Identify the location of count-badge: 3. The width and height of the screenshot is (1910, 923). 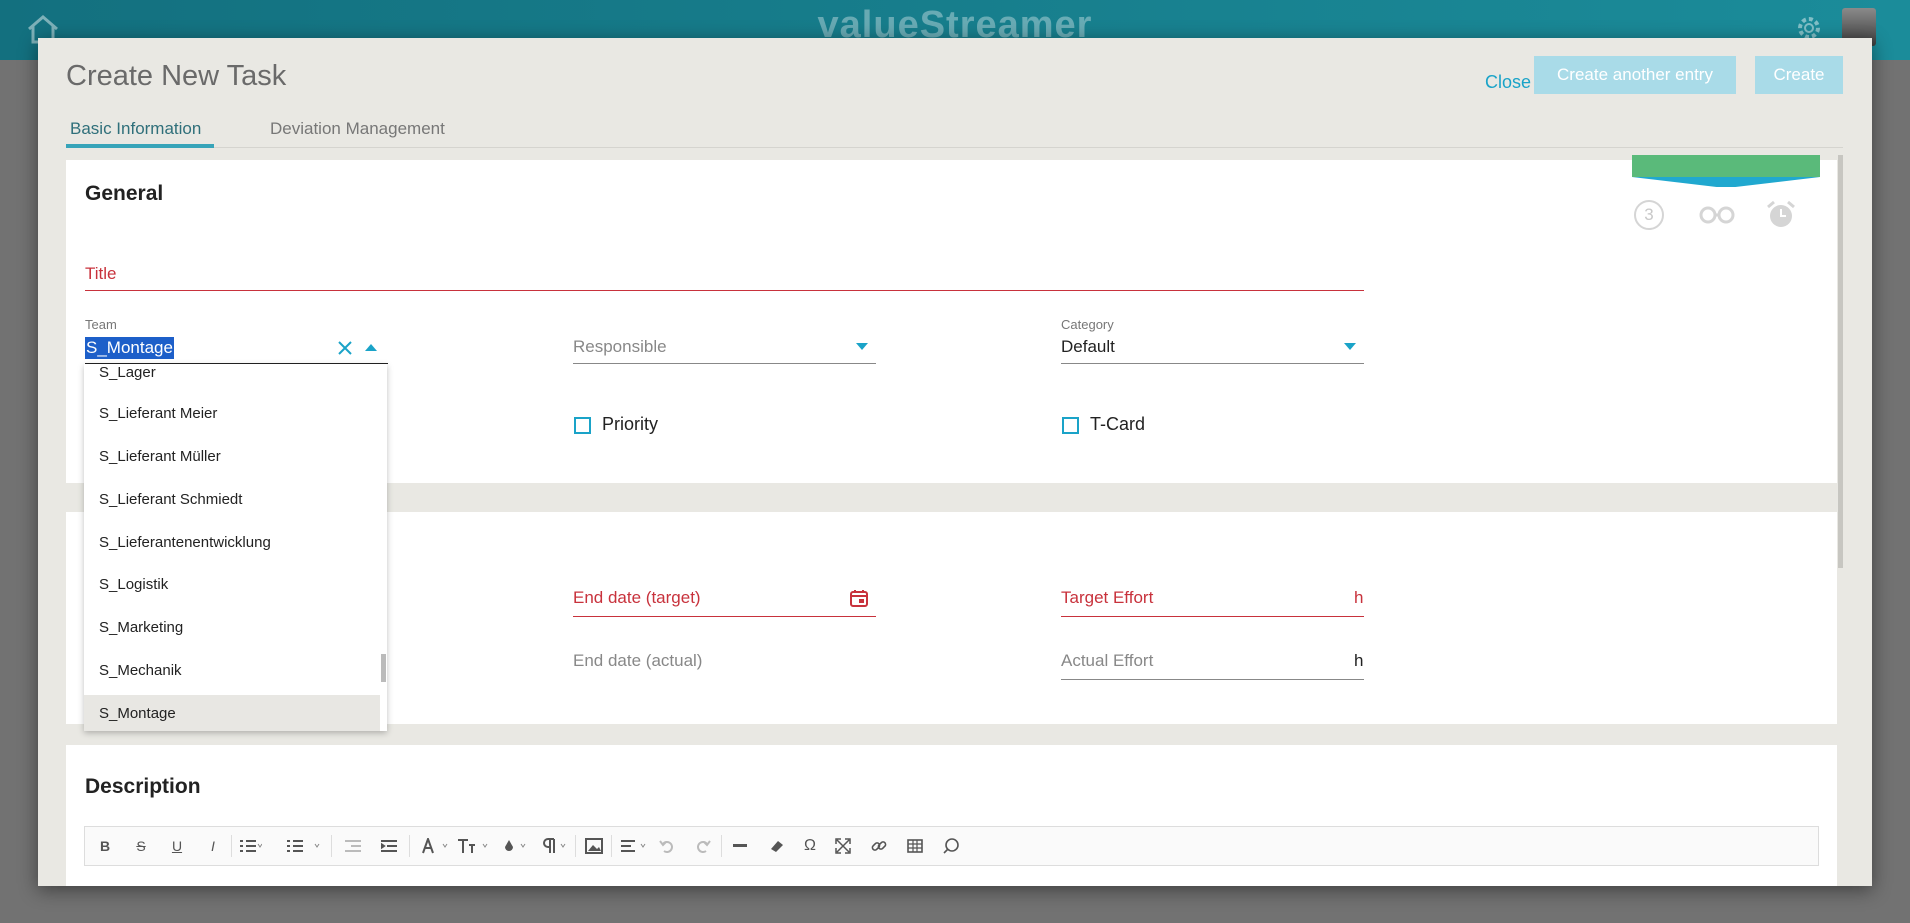
(1649, 215).